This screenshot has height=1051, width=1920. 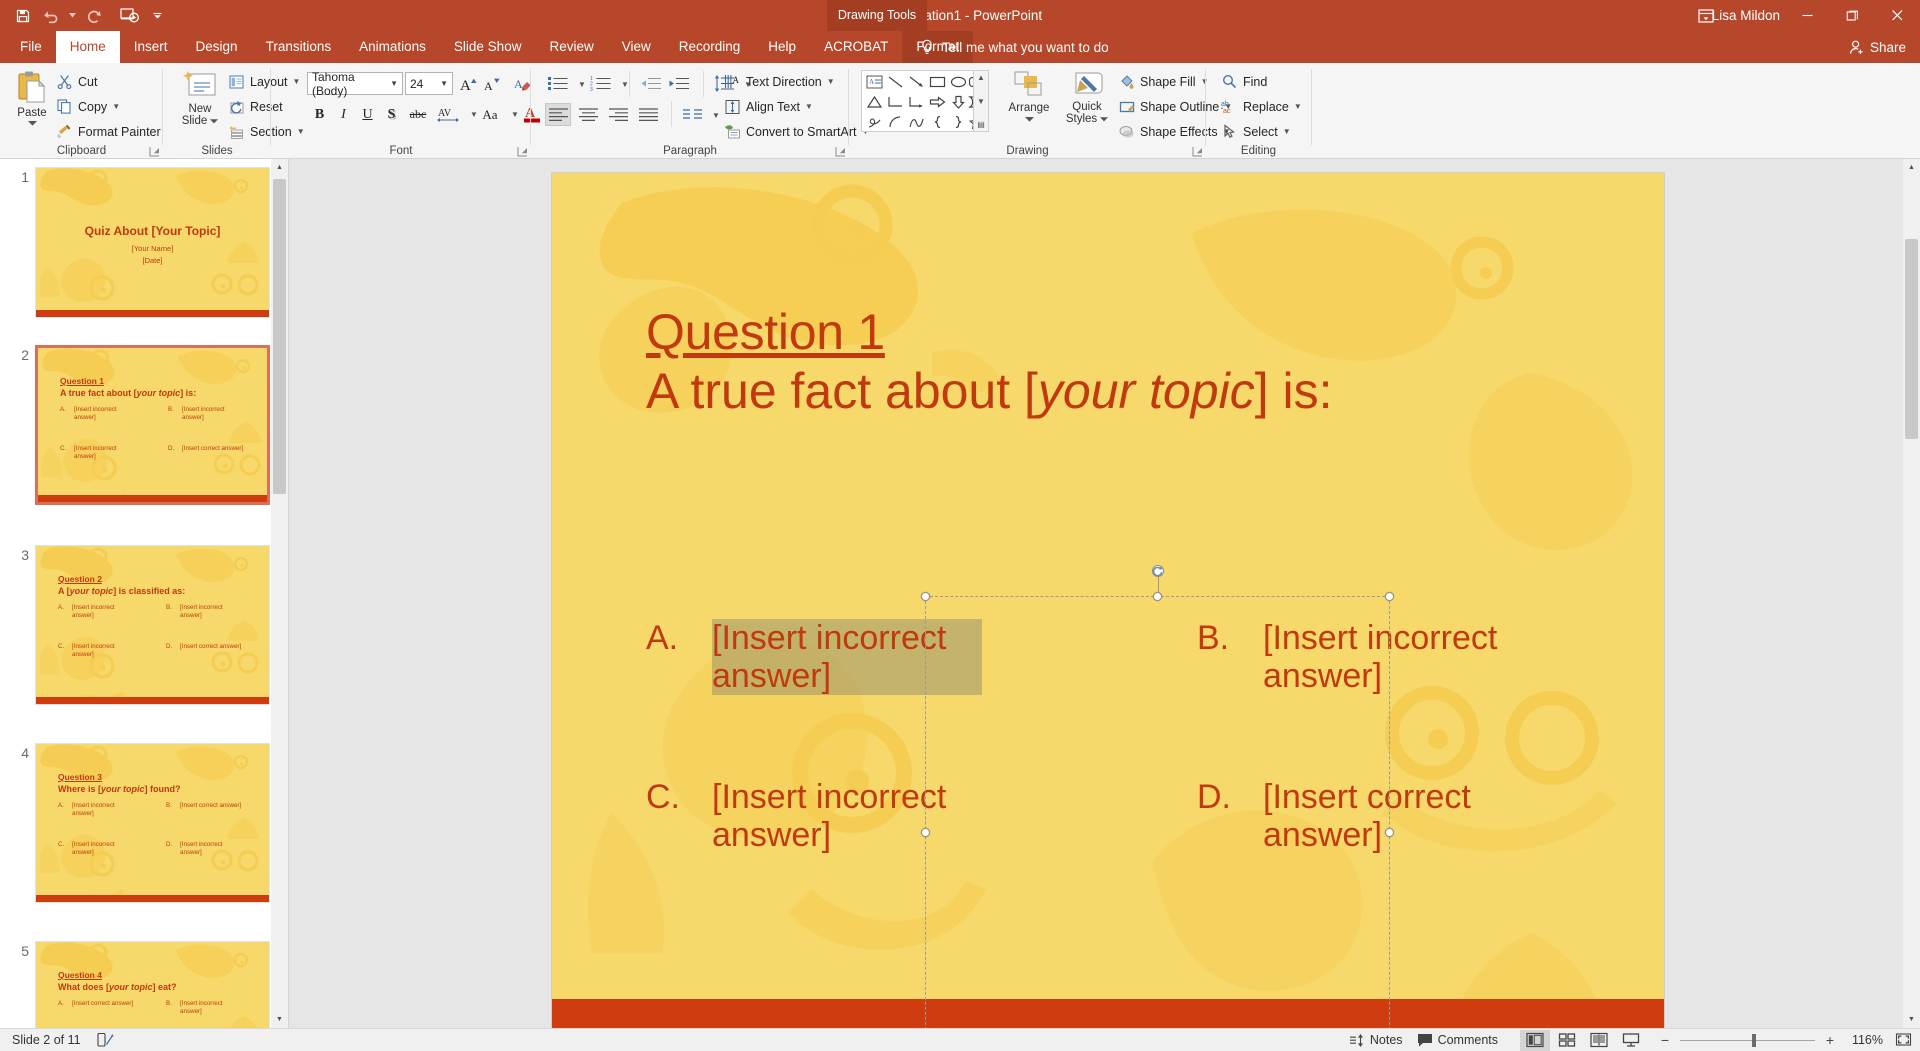 What do you see at coordinates (1014, 47) in the screenshot?
I see `tell-me-search: Tell me what you want to do` at bounding box center [1014, 47].